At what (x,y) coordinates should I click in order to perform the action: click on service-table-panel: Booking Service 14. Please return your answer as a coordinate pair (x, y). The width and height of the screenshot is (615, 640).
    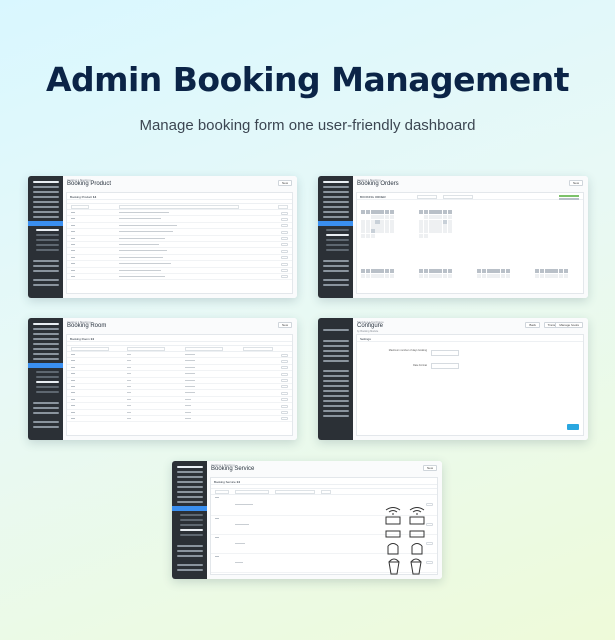
    Looking at the image, I should click on (324, 526).